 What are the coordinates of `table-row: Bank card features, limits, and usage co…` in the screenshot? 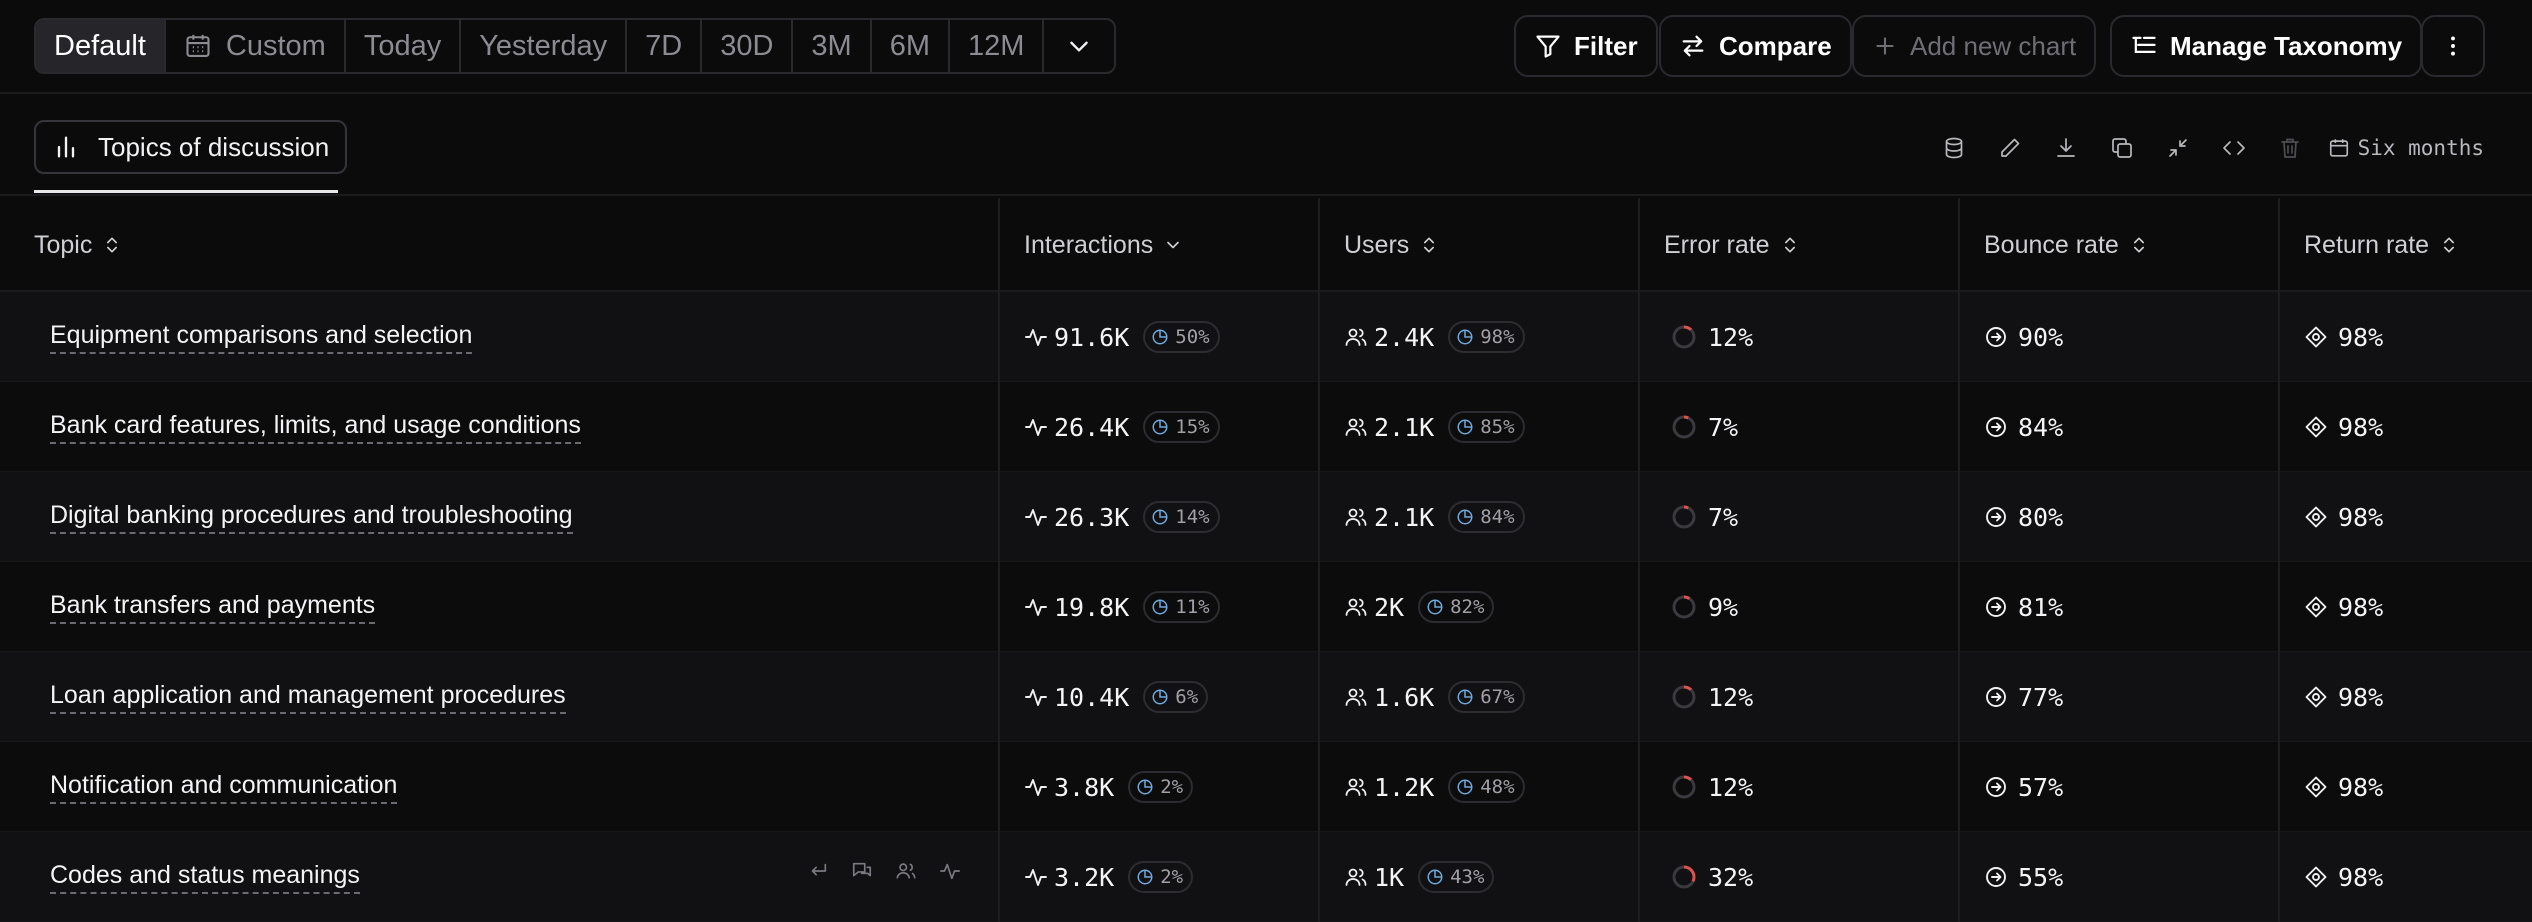 It's located at (1266, 427).